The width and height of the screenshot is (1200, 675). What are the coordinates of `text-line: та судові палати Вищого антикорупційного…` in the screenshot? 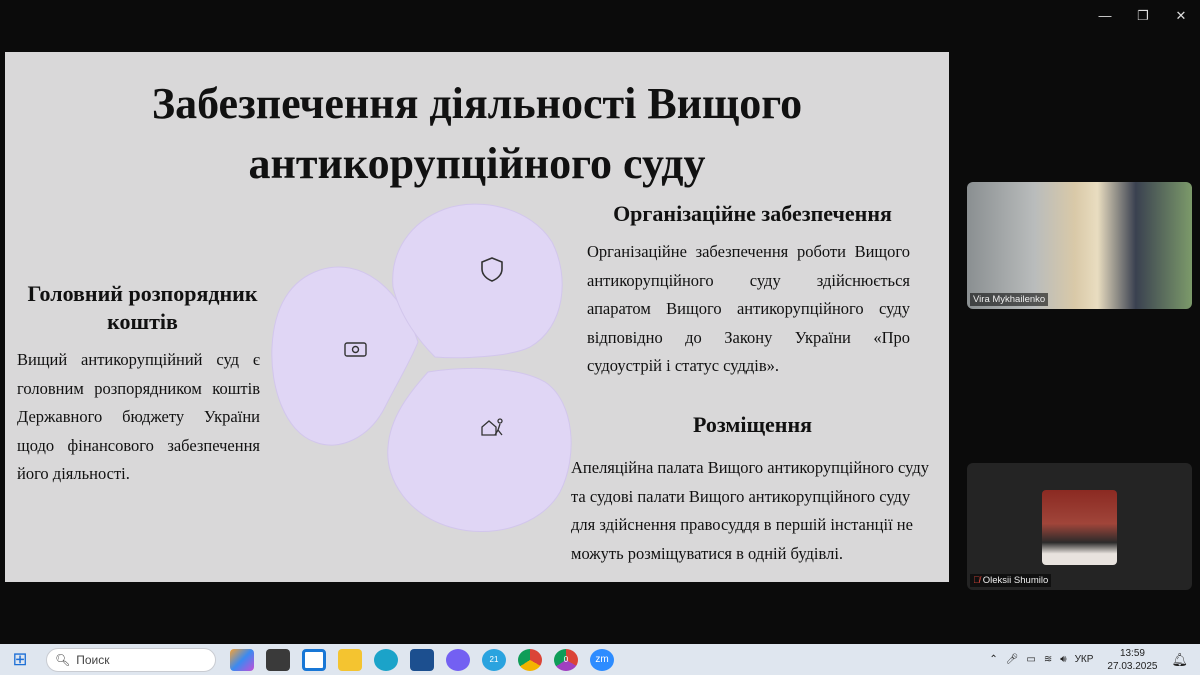 It's located at (741, 496).